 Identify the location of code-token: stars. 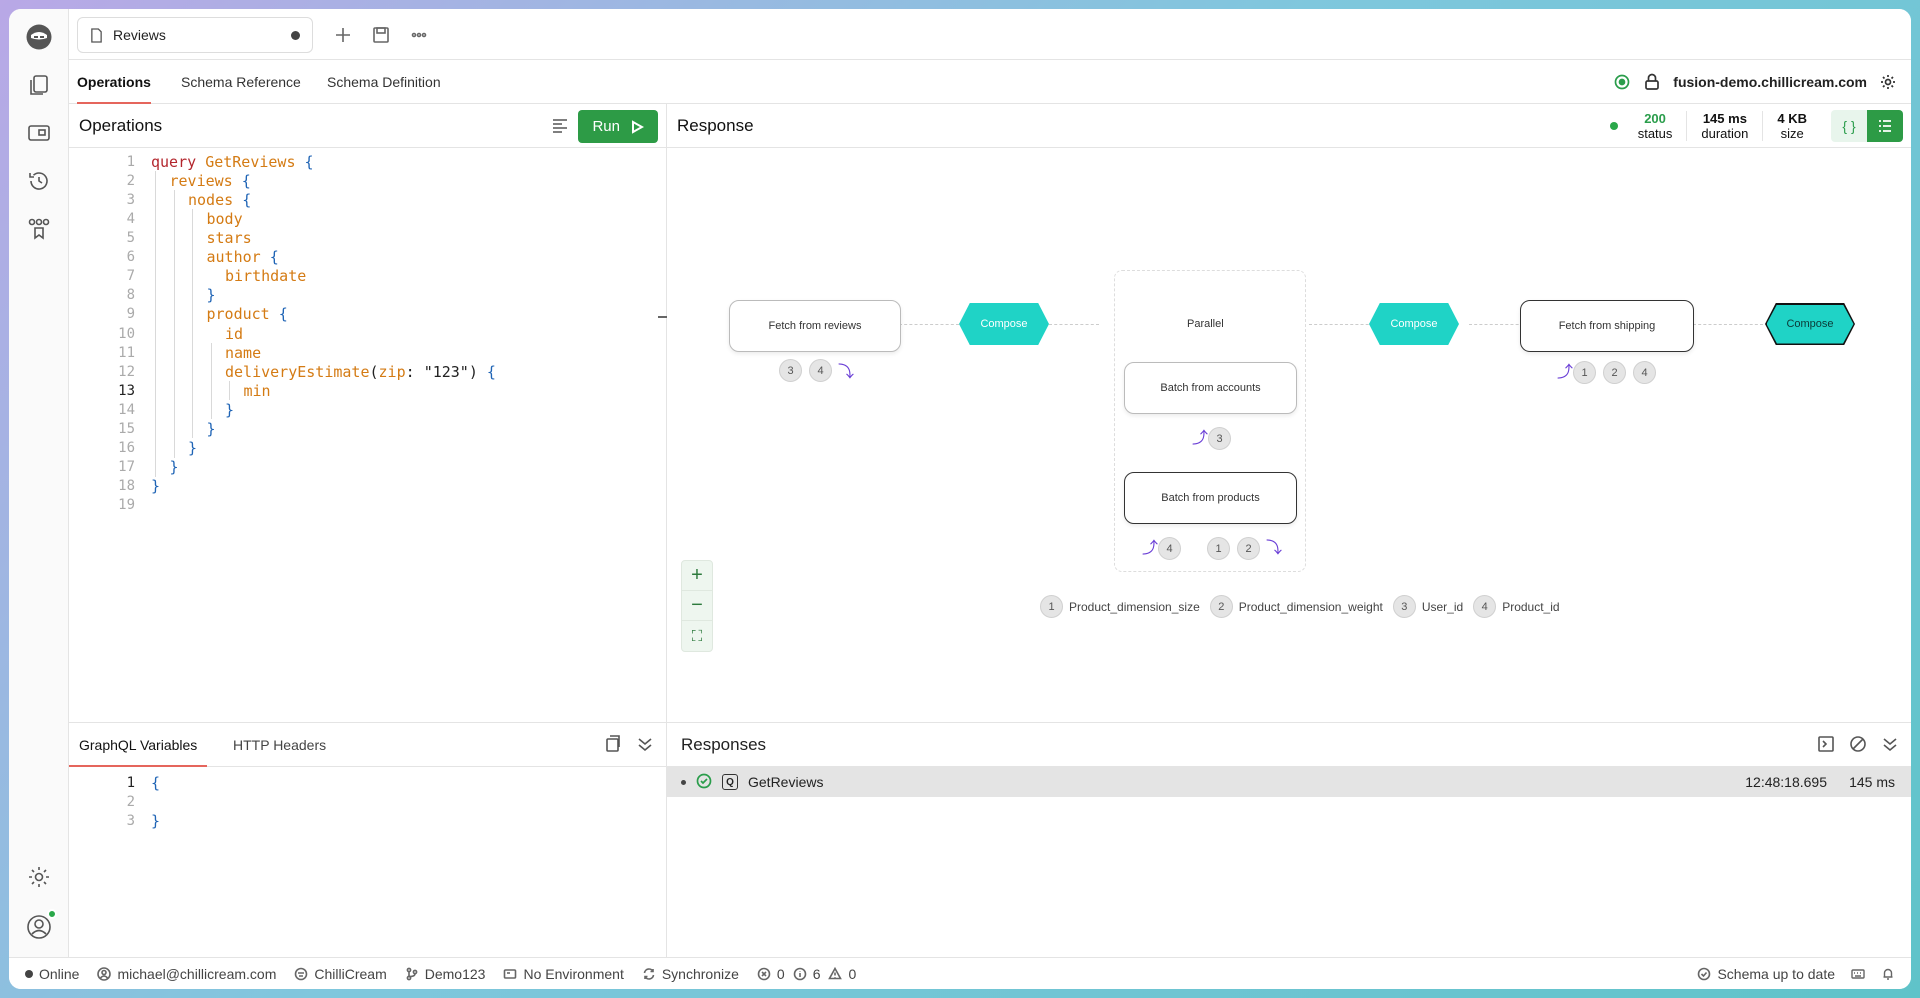
(229, 238).